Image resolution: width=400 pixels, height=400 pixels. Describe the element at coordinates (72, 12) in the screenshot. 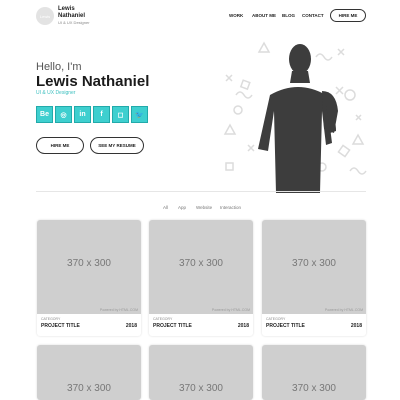

I see `brand-name: Lewis Nathaniel` at that location.